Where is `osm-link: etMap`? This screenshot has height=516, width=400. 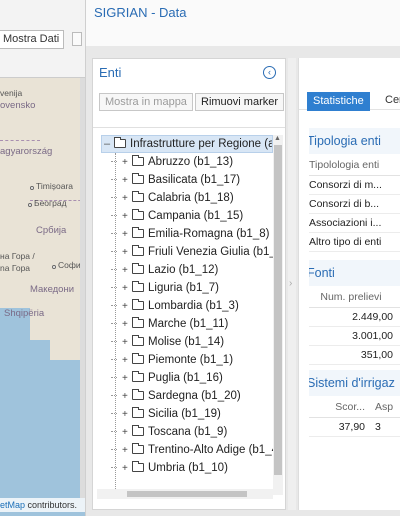 osm-link: etMap is located at coordinates (12, 505).